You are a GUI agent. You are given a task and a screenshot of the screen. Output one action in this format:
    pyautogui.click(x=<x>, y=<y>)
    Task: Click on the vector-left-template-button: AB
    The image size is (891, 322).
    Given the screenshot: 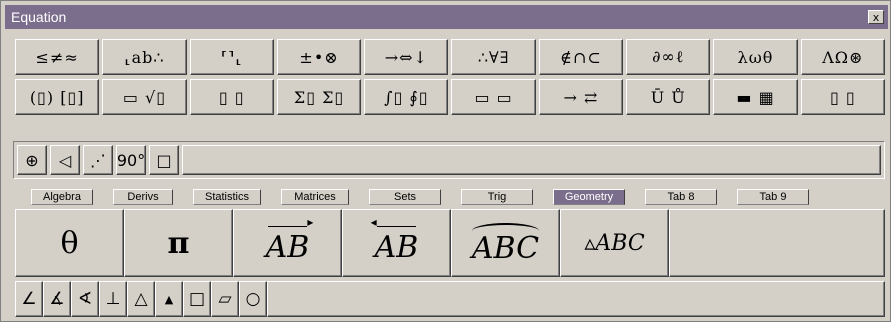 What is the action you would take?
    pyautogui.click(x=396, y=243)
    